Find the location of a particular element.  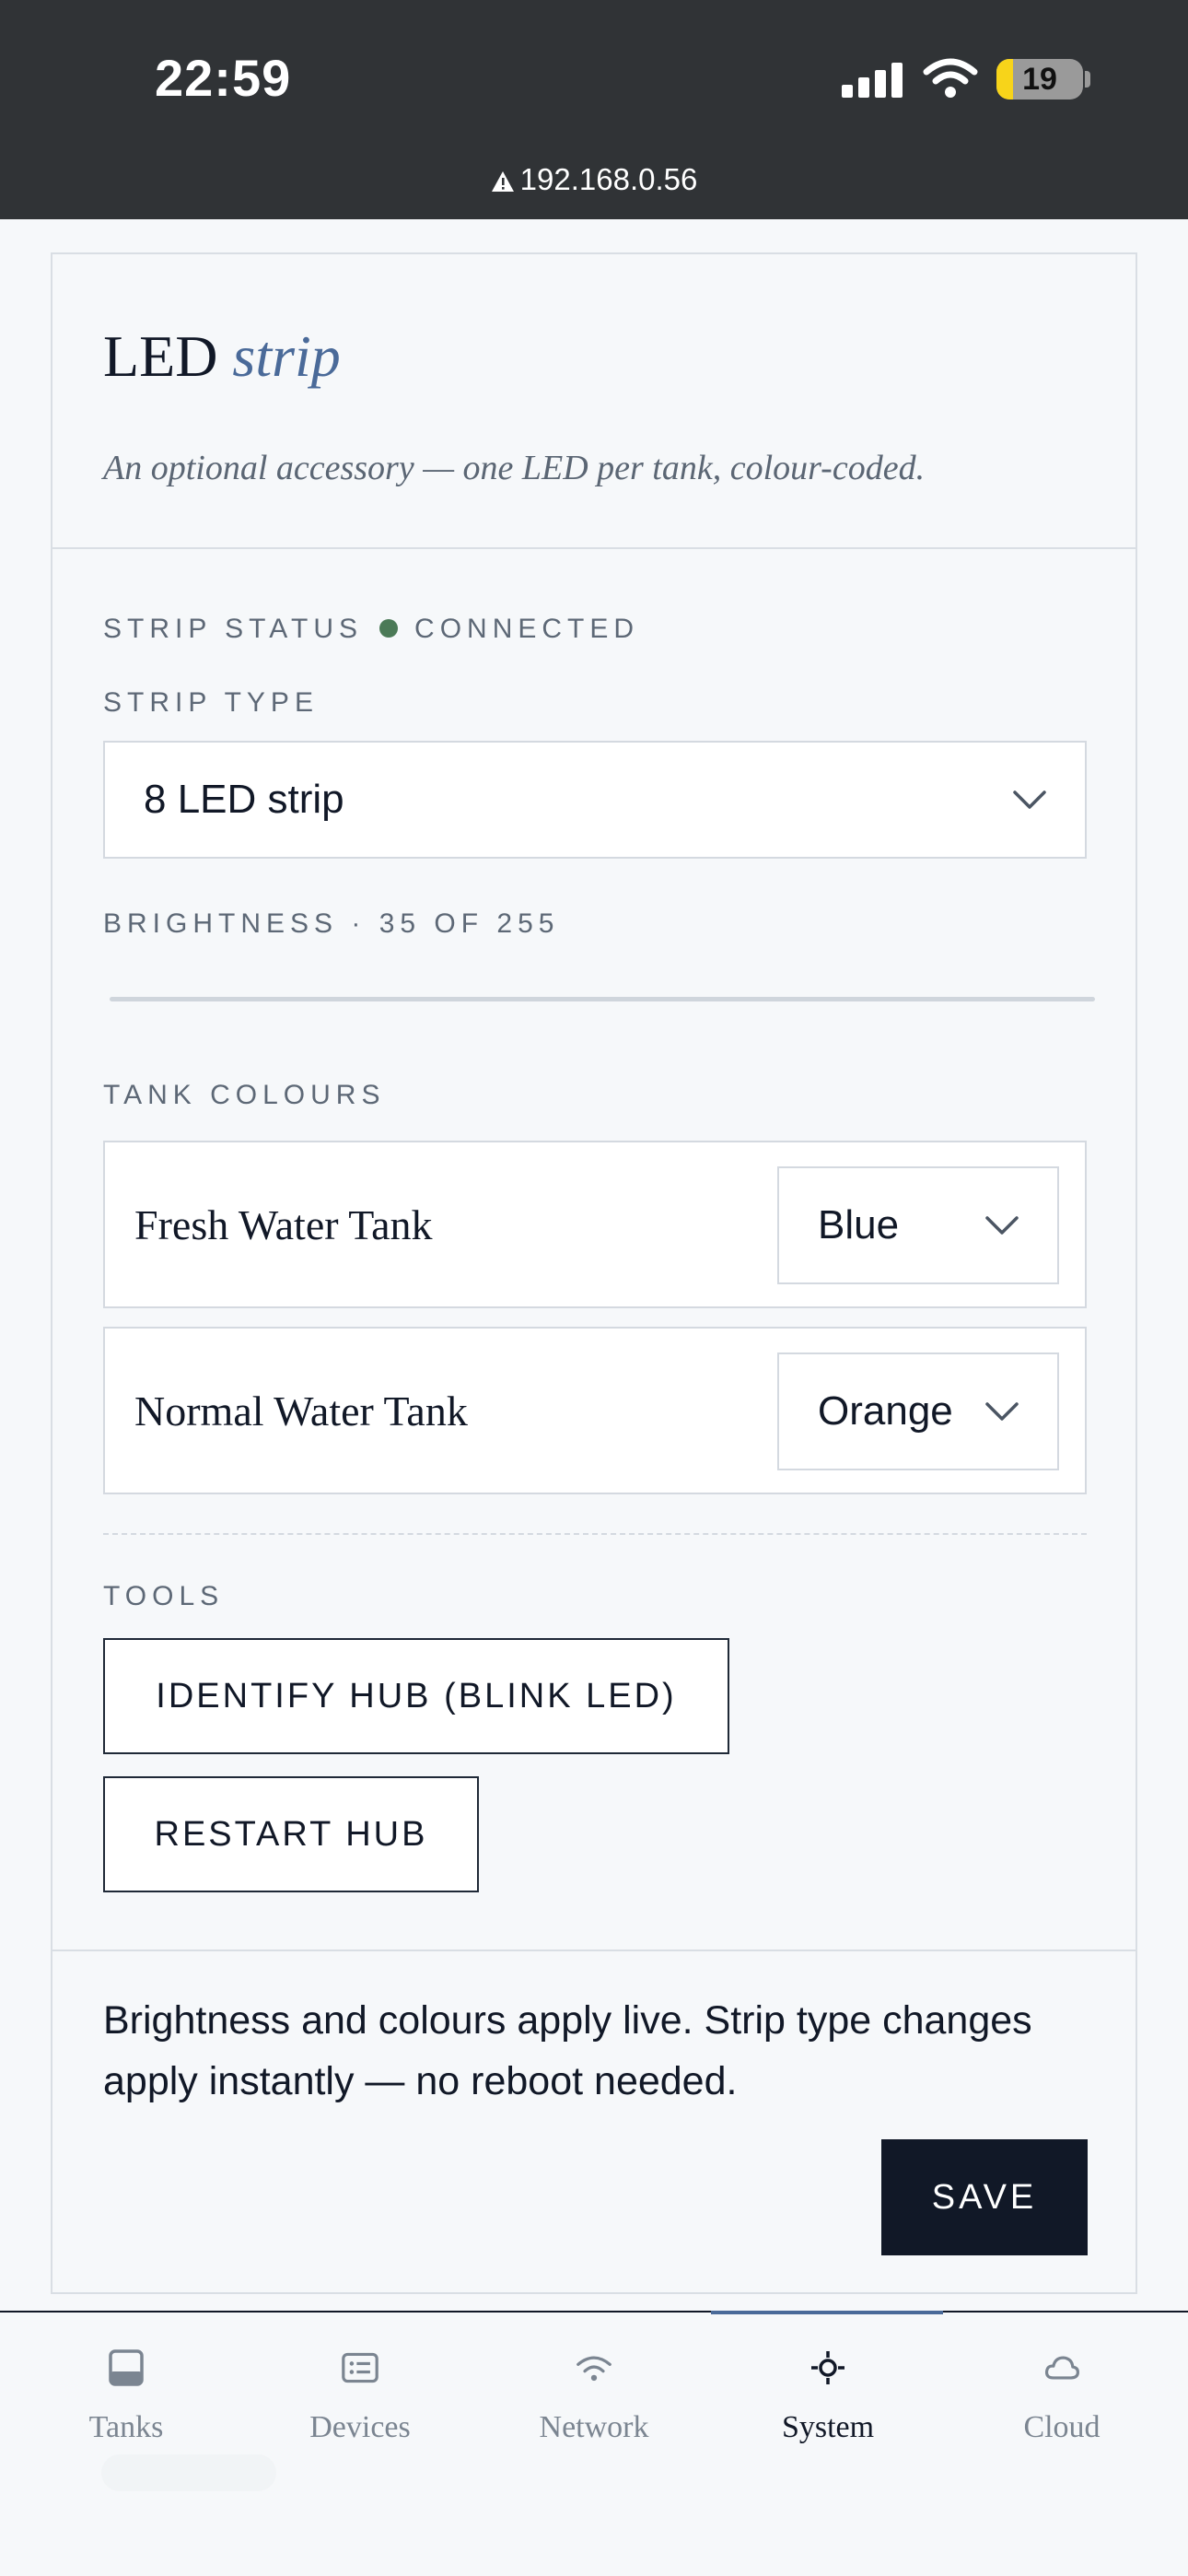

strip-type-select: 8 LED strip is located at coordinates (595, 800).